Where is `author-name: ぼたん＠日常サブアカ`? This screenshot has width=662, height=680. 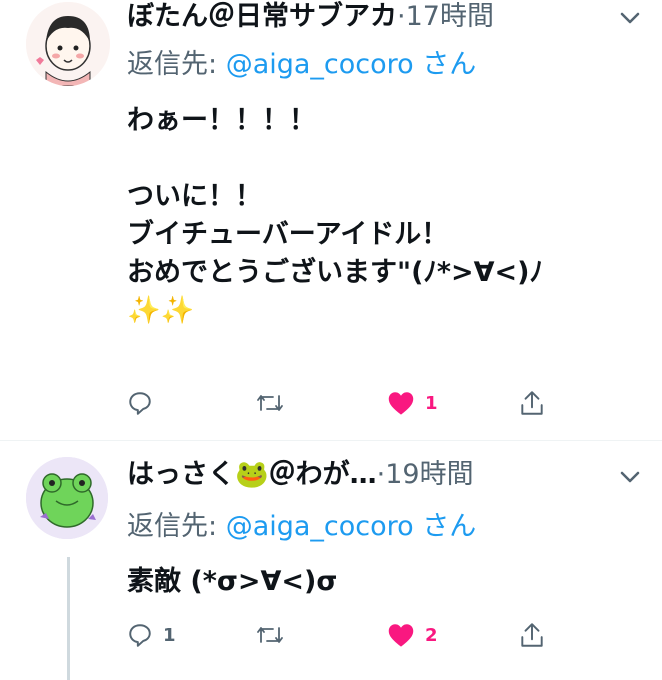 author-name: ぼたん＠日常サブアカ is located at coordinates (262, 16).